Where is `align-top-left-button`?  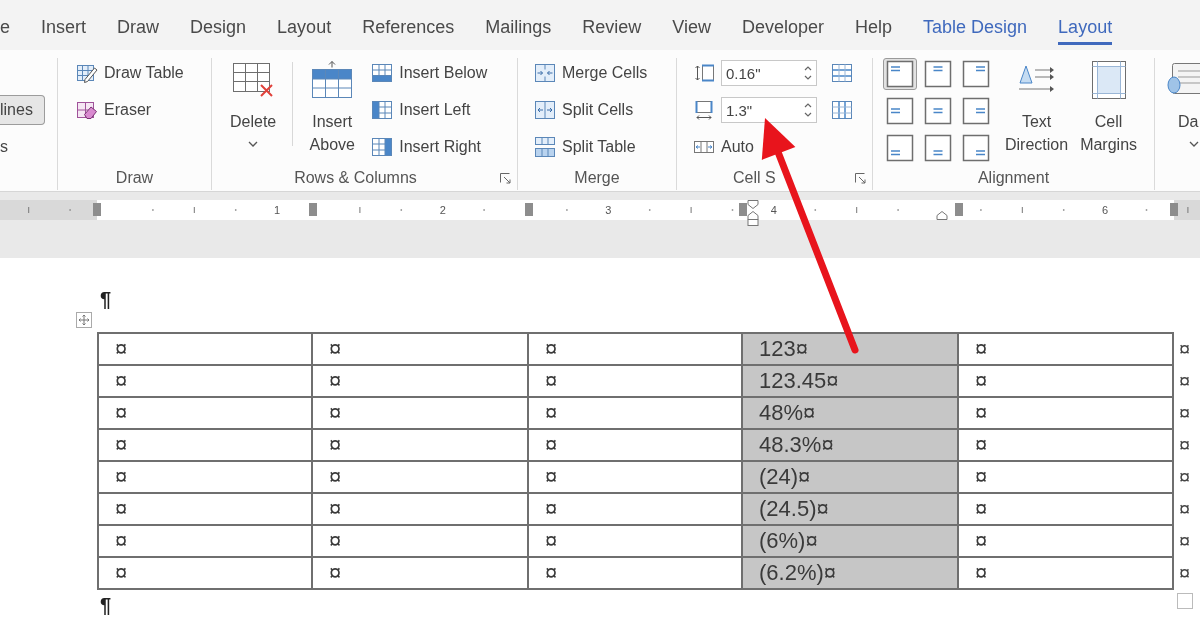 align-top-left-button is located at coordinates (900, 74).